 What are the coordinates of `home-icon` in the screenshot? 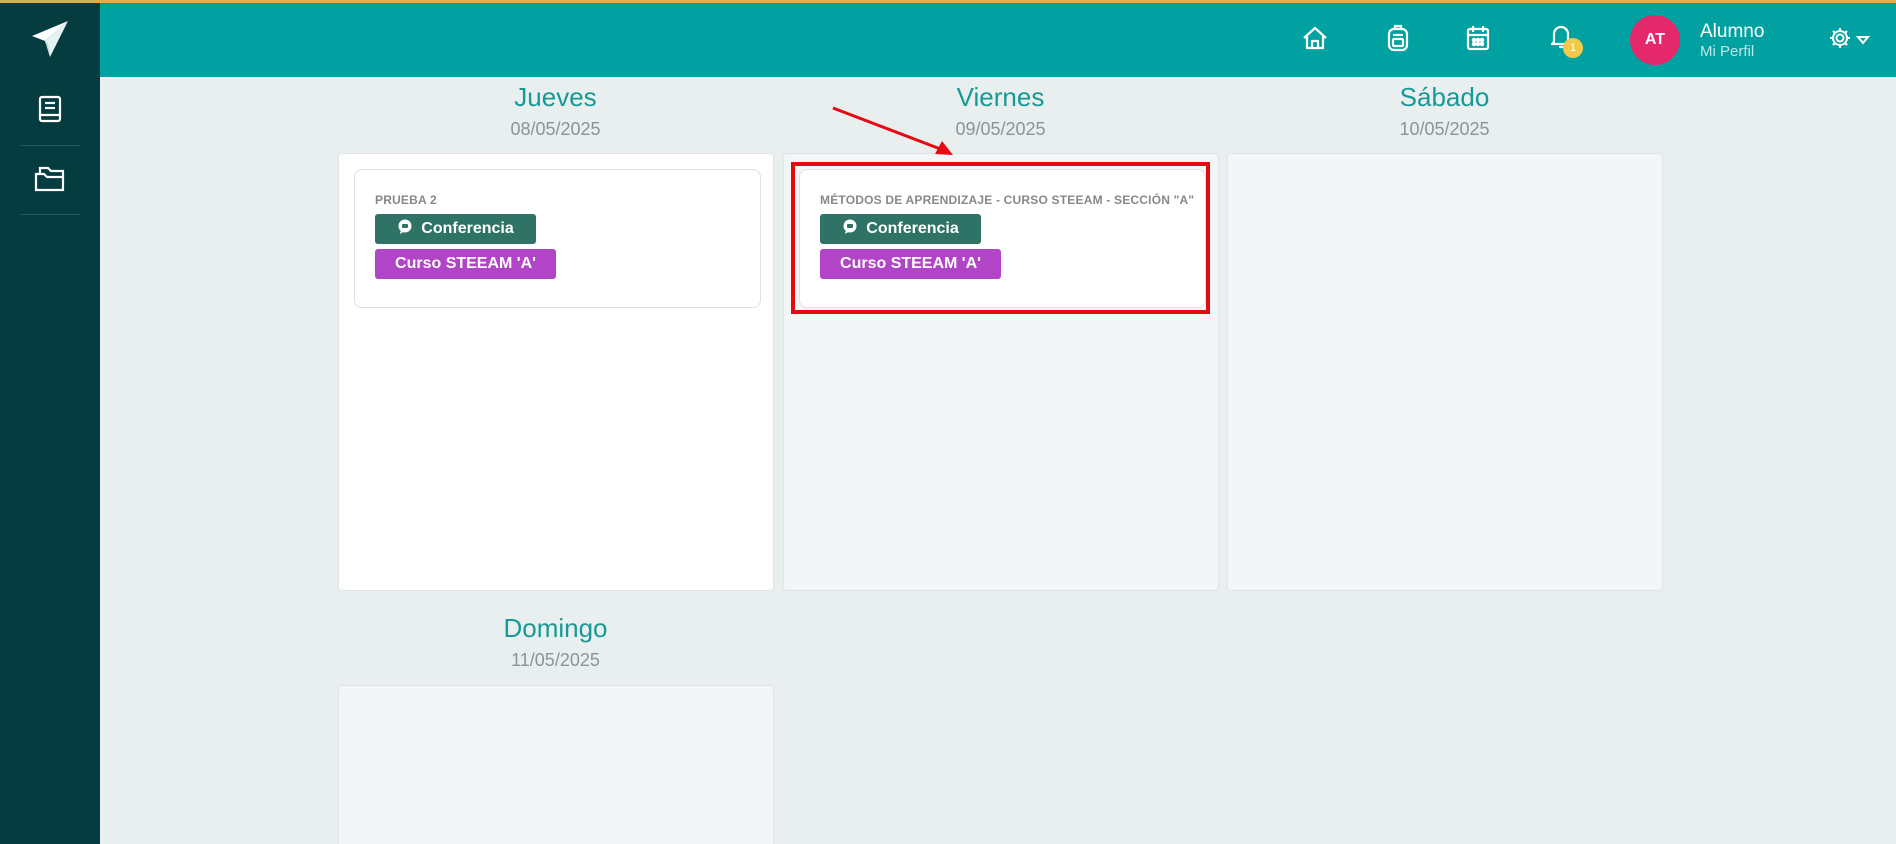 It's located at (1315, 38).